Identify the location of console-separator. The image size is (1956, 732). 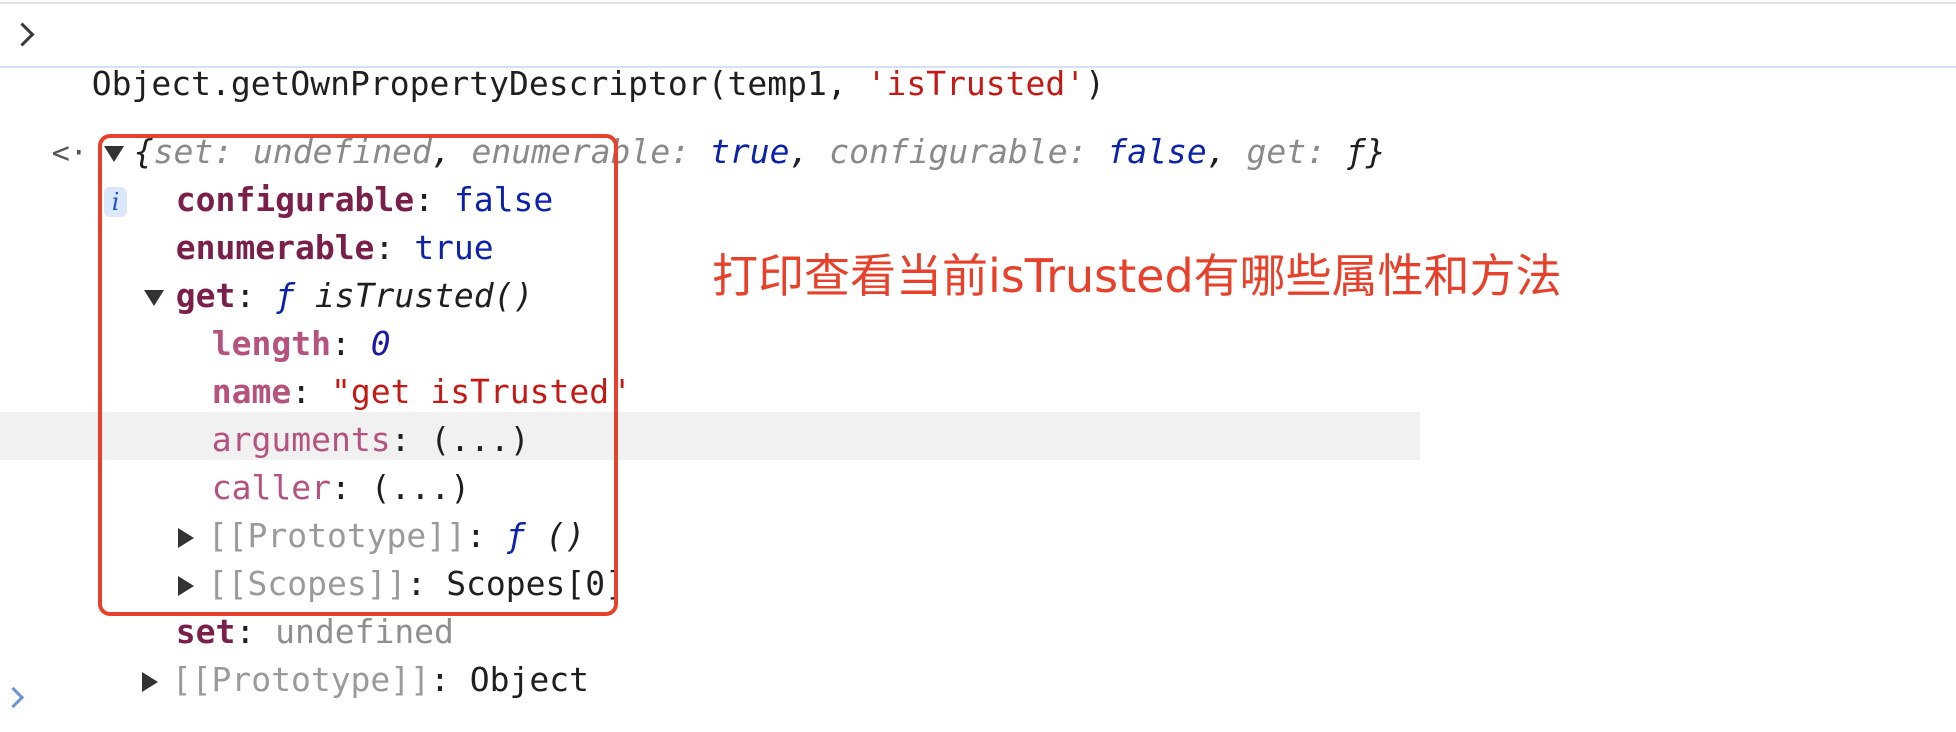
(978, 67).